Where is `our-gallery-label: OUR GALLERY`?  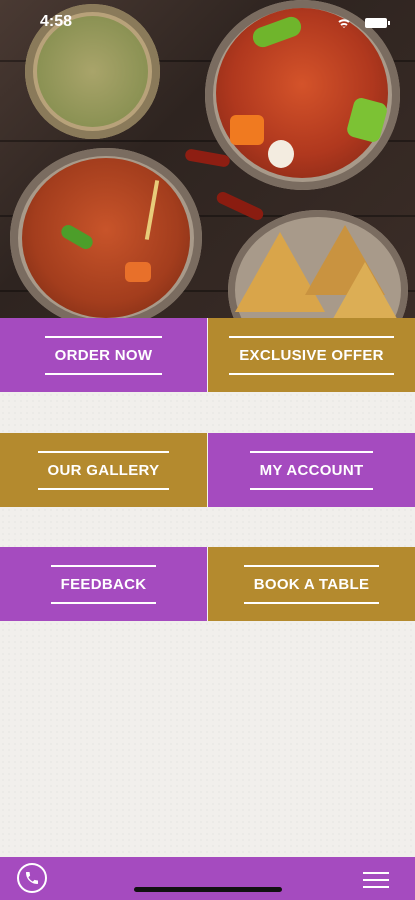 our-gallery-label: OUR GALLERY is located at coordinates (103, 470).